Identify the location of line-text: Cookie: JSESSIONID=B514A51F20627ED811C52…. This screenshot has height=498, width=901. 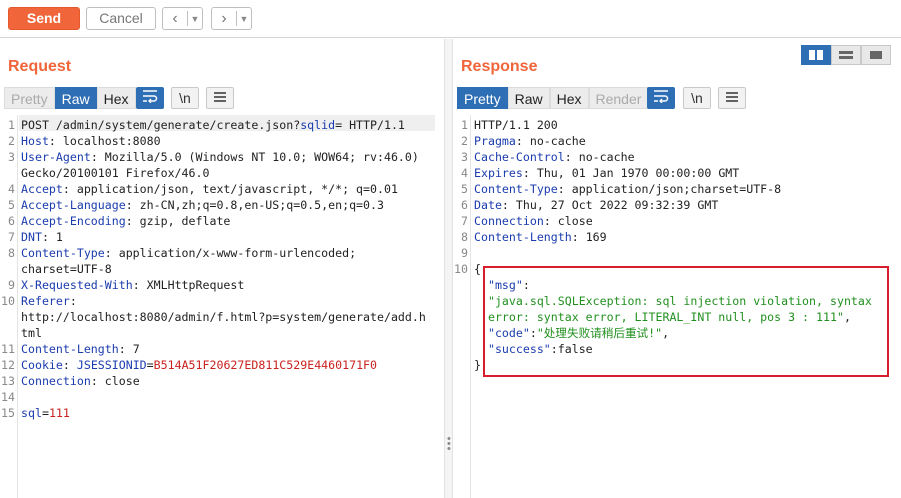
(199, 365).